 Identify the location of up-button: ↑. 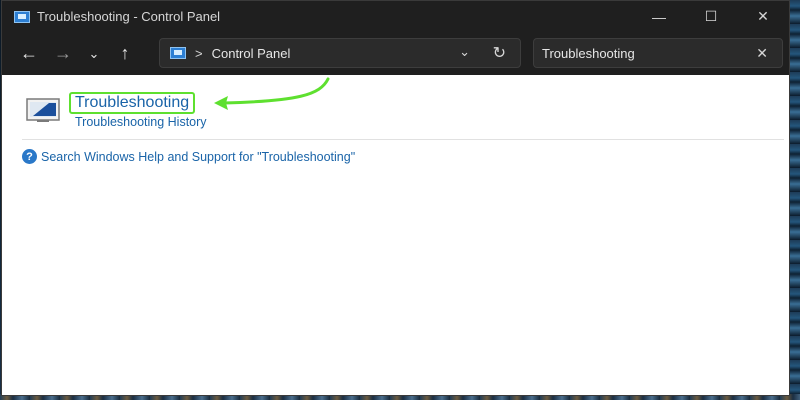
(125, 54).